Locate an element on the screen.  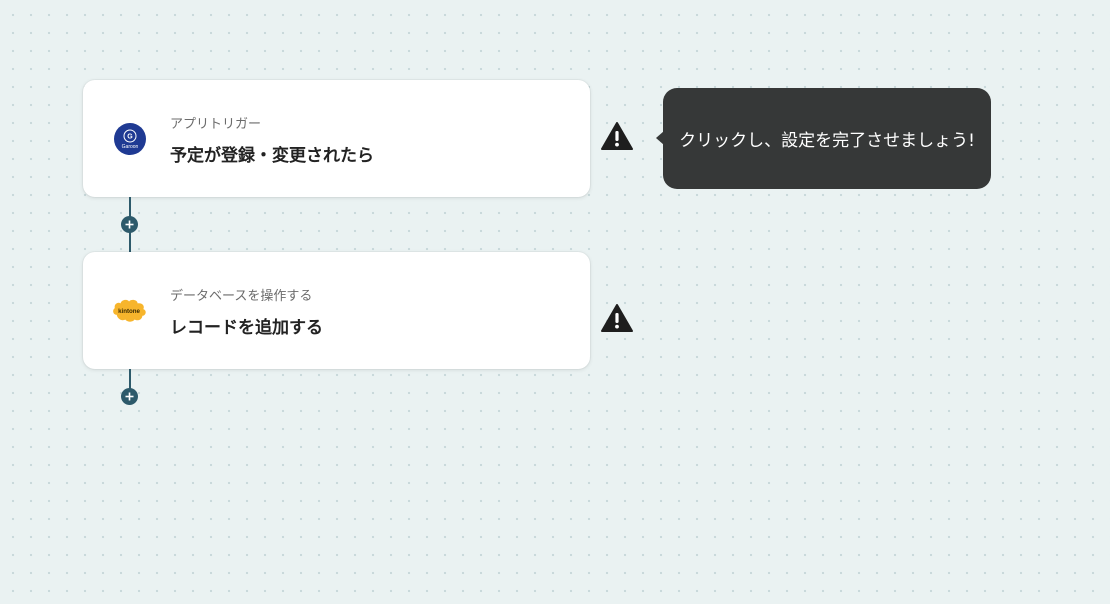
tooltip-text: クリックし、設定を完了させましょう! is located at coordinates (827, 141).